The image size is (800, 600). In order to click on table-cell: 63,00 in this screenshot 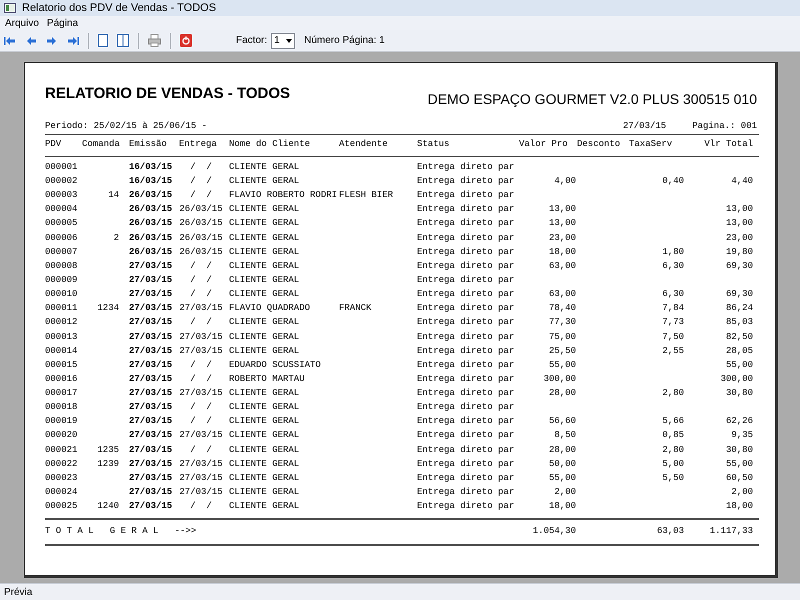, I will do `click(562, 294)`.